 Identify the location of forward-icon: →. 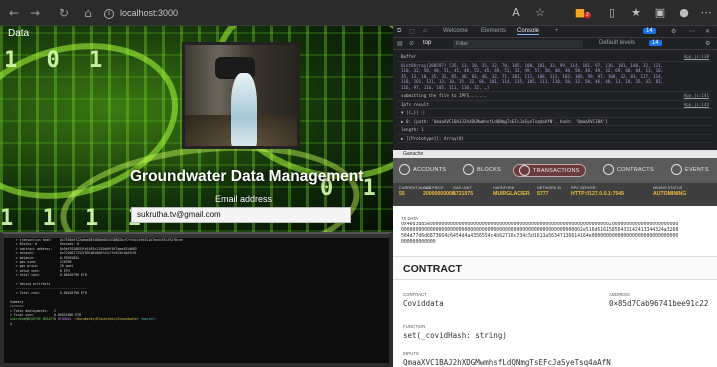
(35, 13).